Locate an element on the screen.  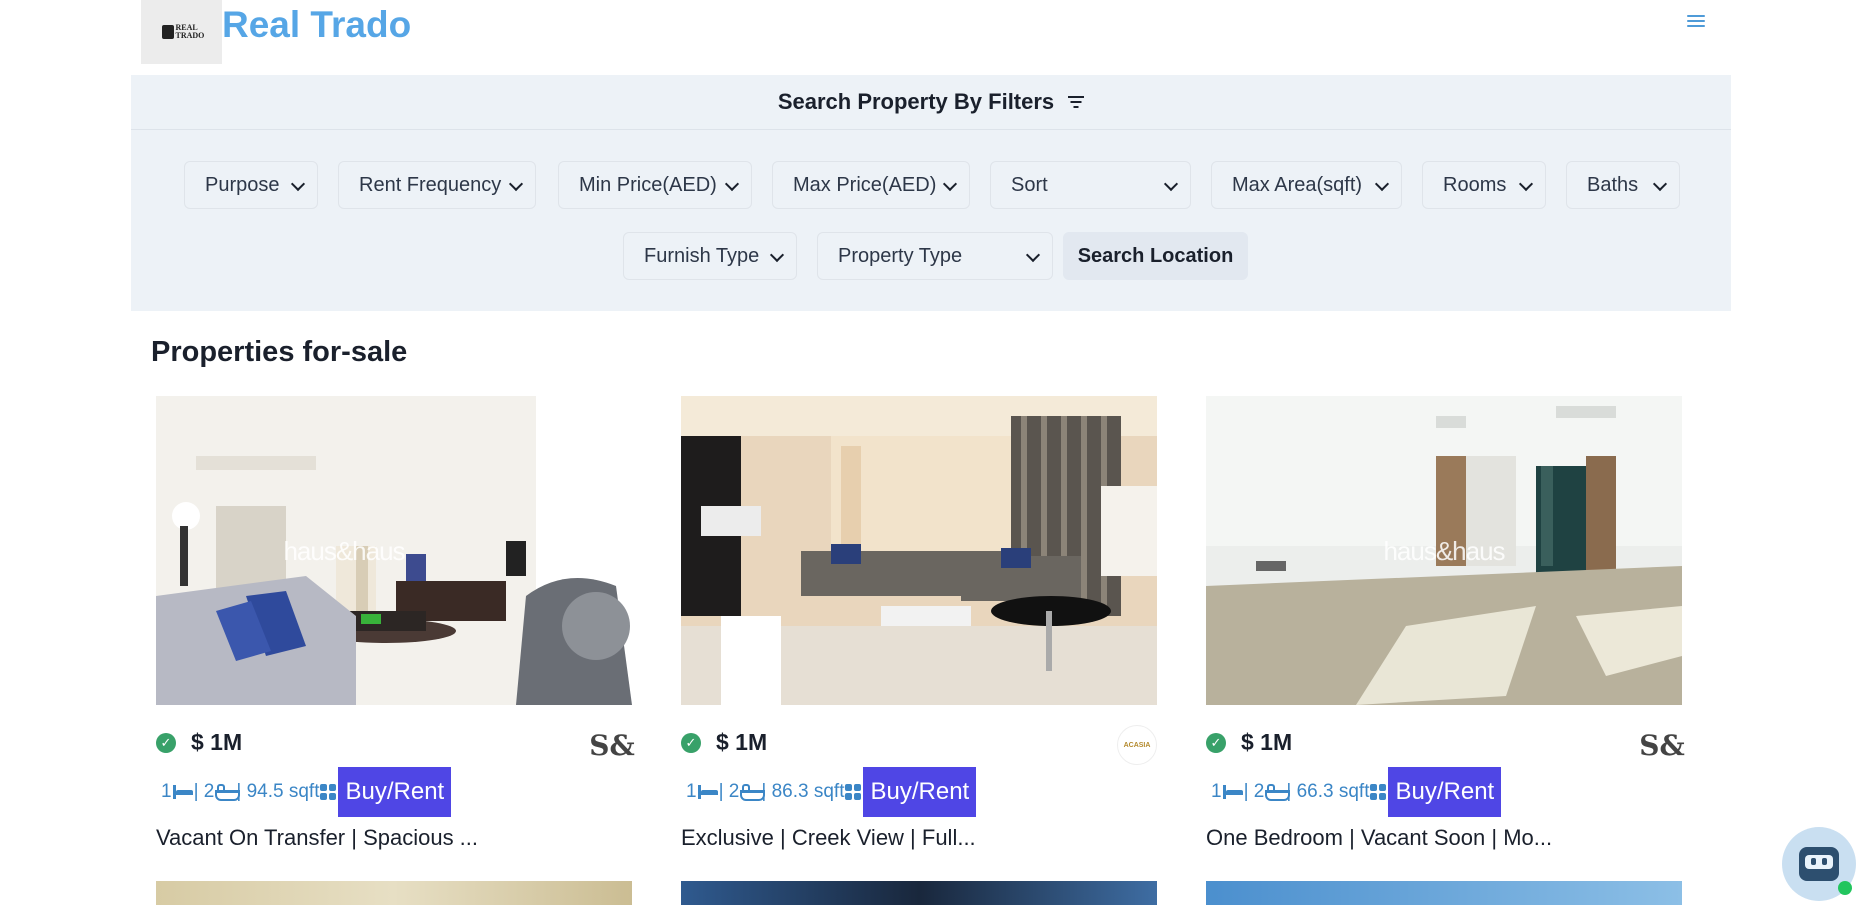
property-meta: 1 | 2 | 94.5 sqft Buy/Rent is located at coordinates (306, 792).